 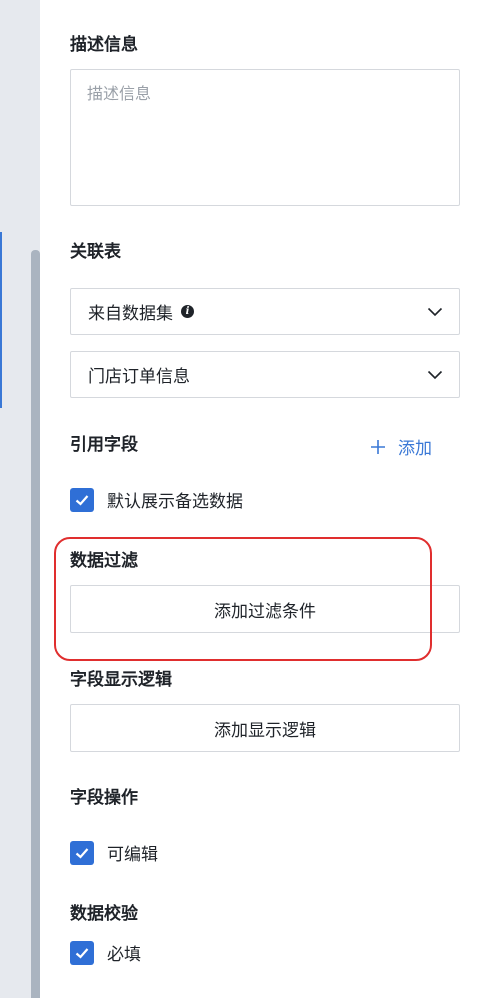 I want to click on required-checkbox-row: 必填, so click(x=105, y=952).